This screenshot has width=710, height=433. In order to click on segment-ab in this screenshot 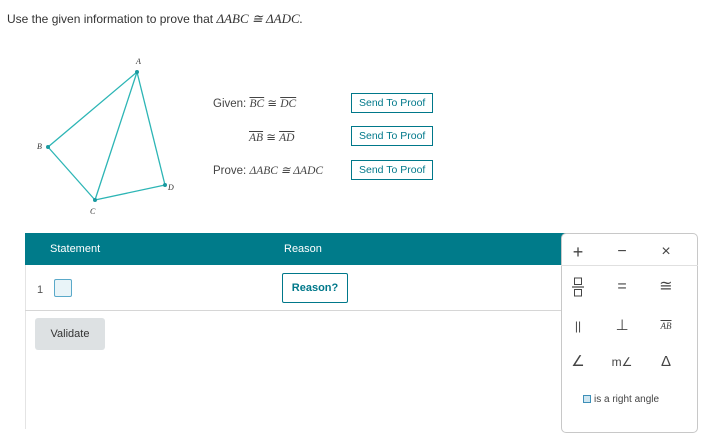, I will do `click(92, 109)`.